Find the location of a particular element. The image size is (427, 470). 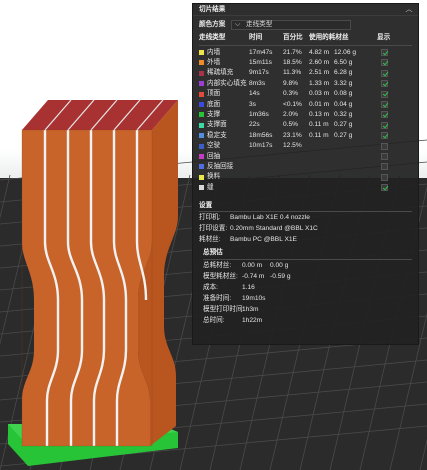

feature-percent: 0.5% is located at coordinates (291, 125).